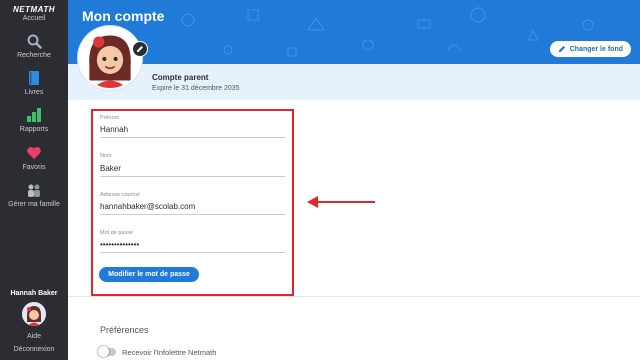  Describe the element at coordinates (34, 129) in the screenshot. I see `sidebar-item-label: Rapports` at that location.